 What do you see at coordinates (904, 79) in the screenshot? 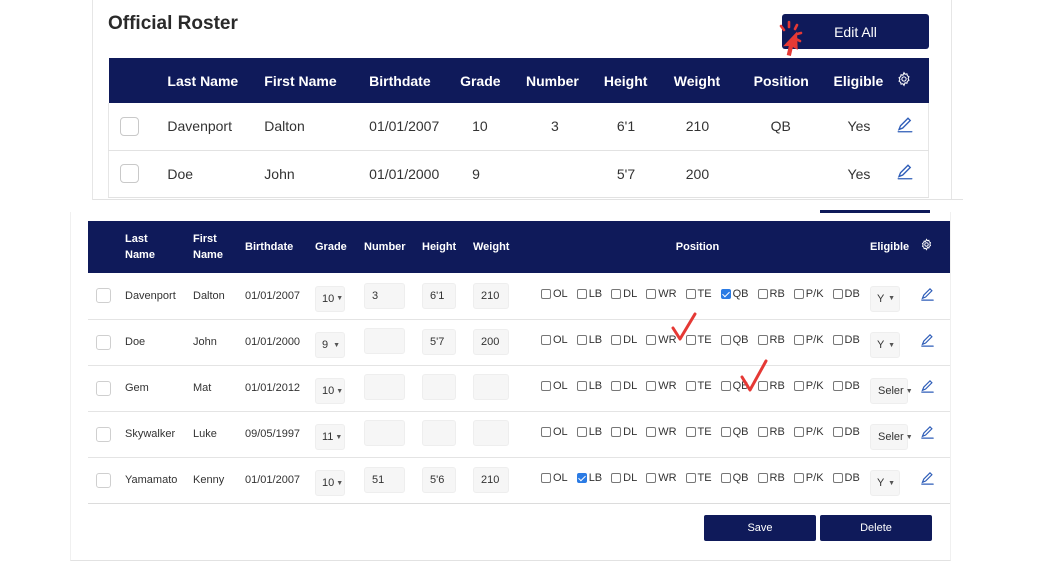
I see `gear-icon` at bounding box center [904, 79].